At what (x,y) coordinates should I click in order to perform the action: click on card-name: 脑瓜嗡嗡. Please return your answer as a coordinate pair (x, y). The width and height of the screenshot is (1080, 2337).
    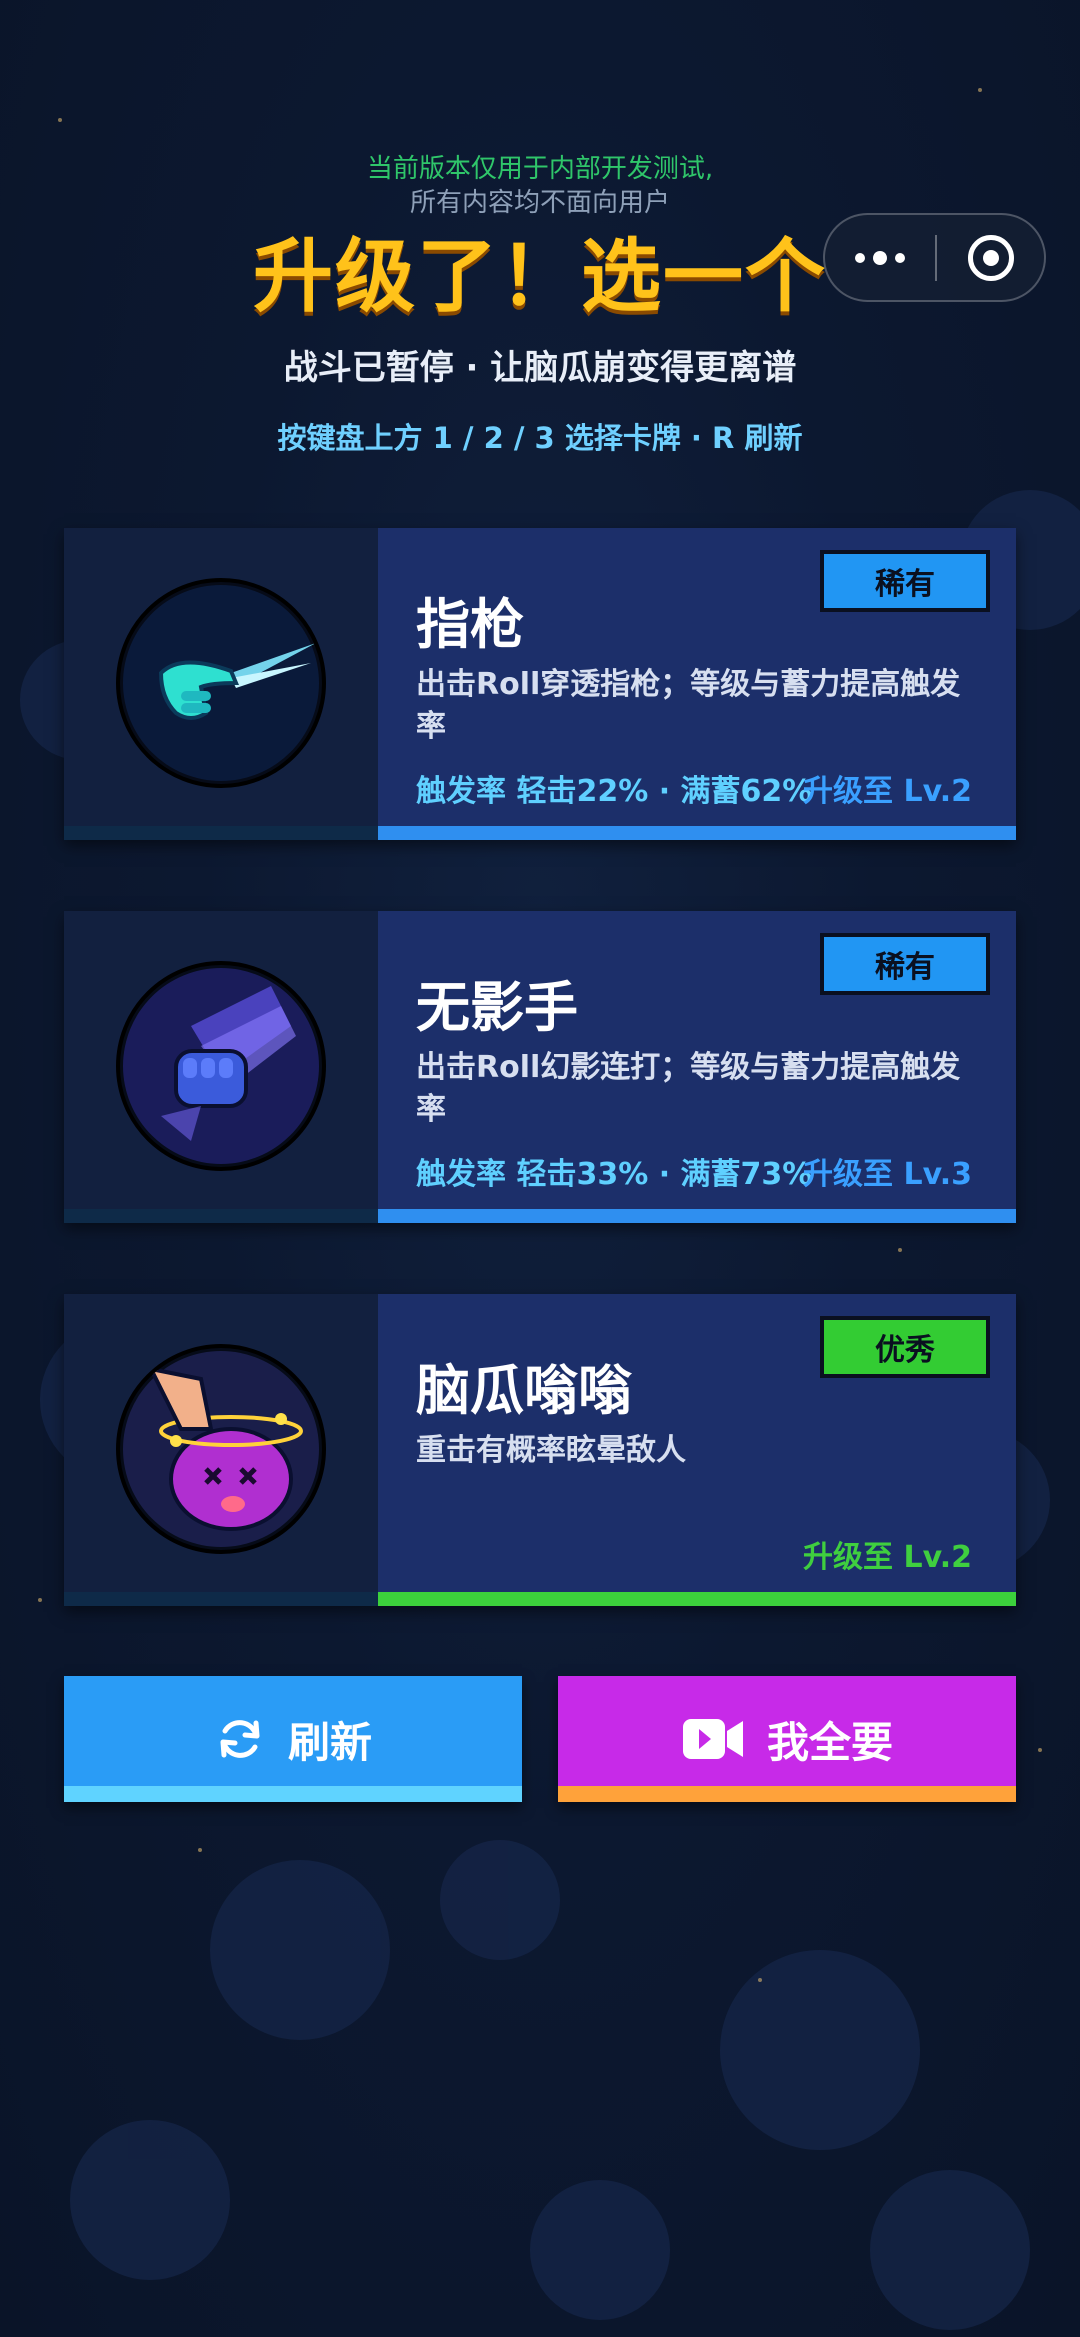
    Looking at the image, I should click on (524, 1390).